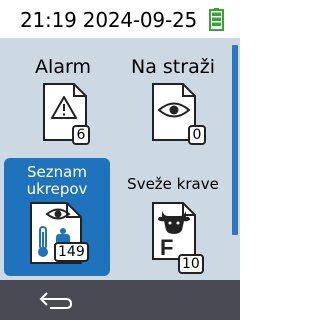  Describe the element at coordinates (174, 231) in the screenshot. I see `cow-head-icon: F` at that location.